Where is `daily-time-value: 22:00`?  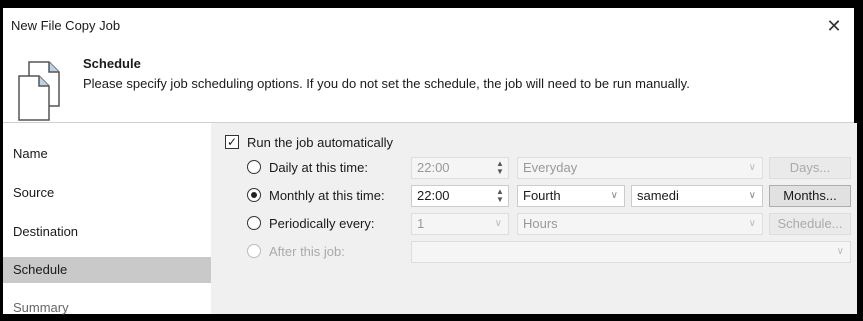 daily-time-value: 22:00 is located at coordinates (433, 167).